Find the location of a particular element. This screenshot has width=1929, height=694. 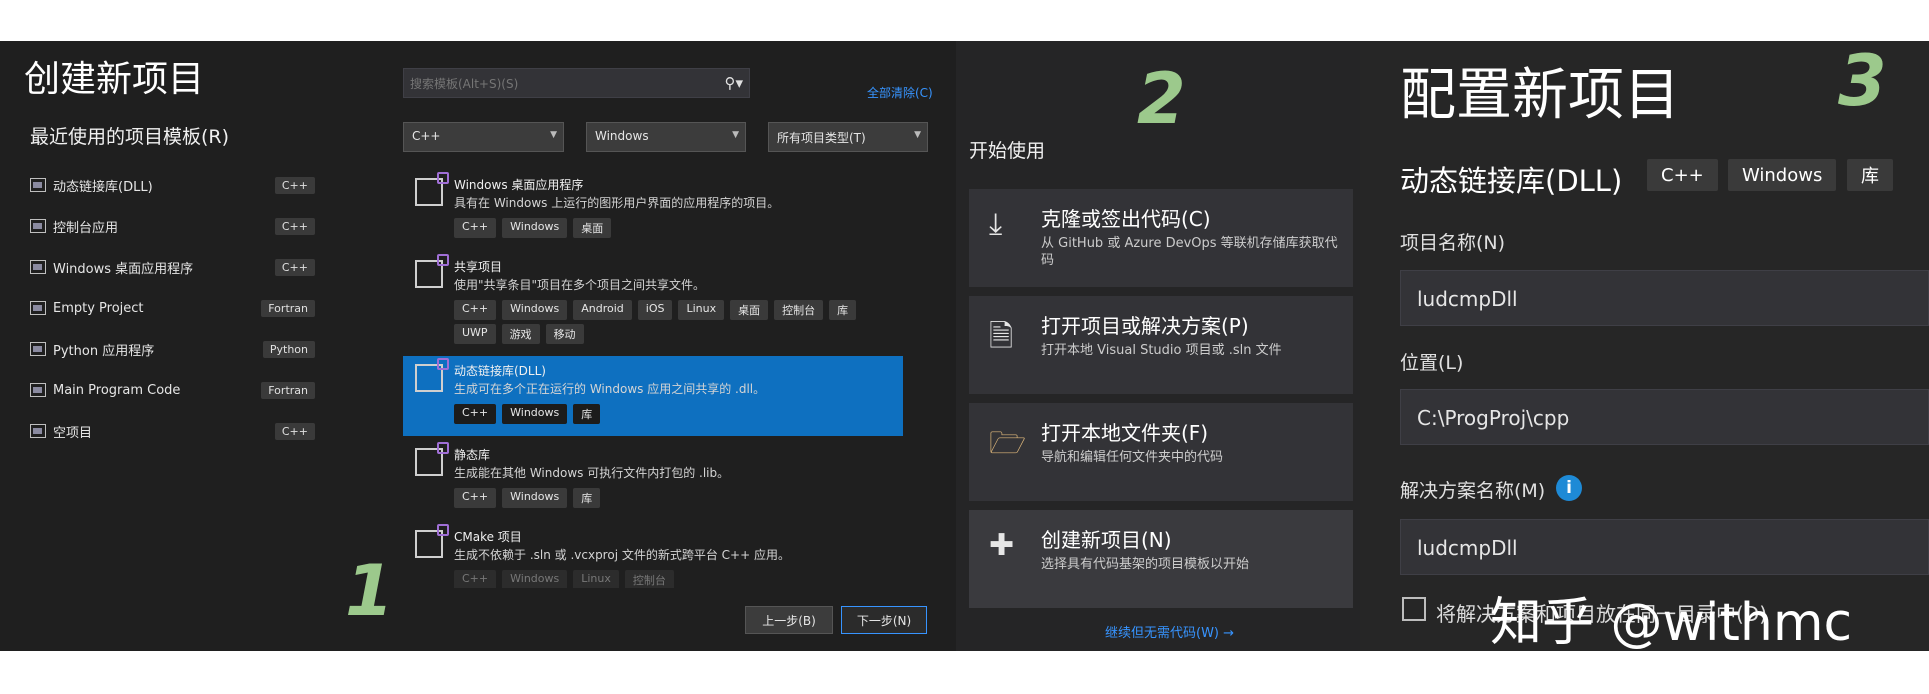

card-description: 从 GitHub 或 Azure DevOps 等联机存储库获取代码 is located at coordinates (1189, 252).